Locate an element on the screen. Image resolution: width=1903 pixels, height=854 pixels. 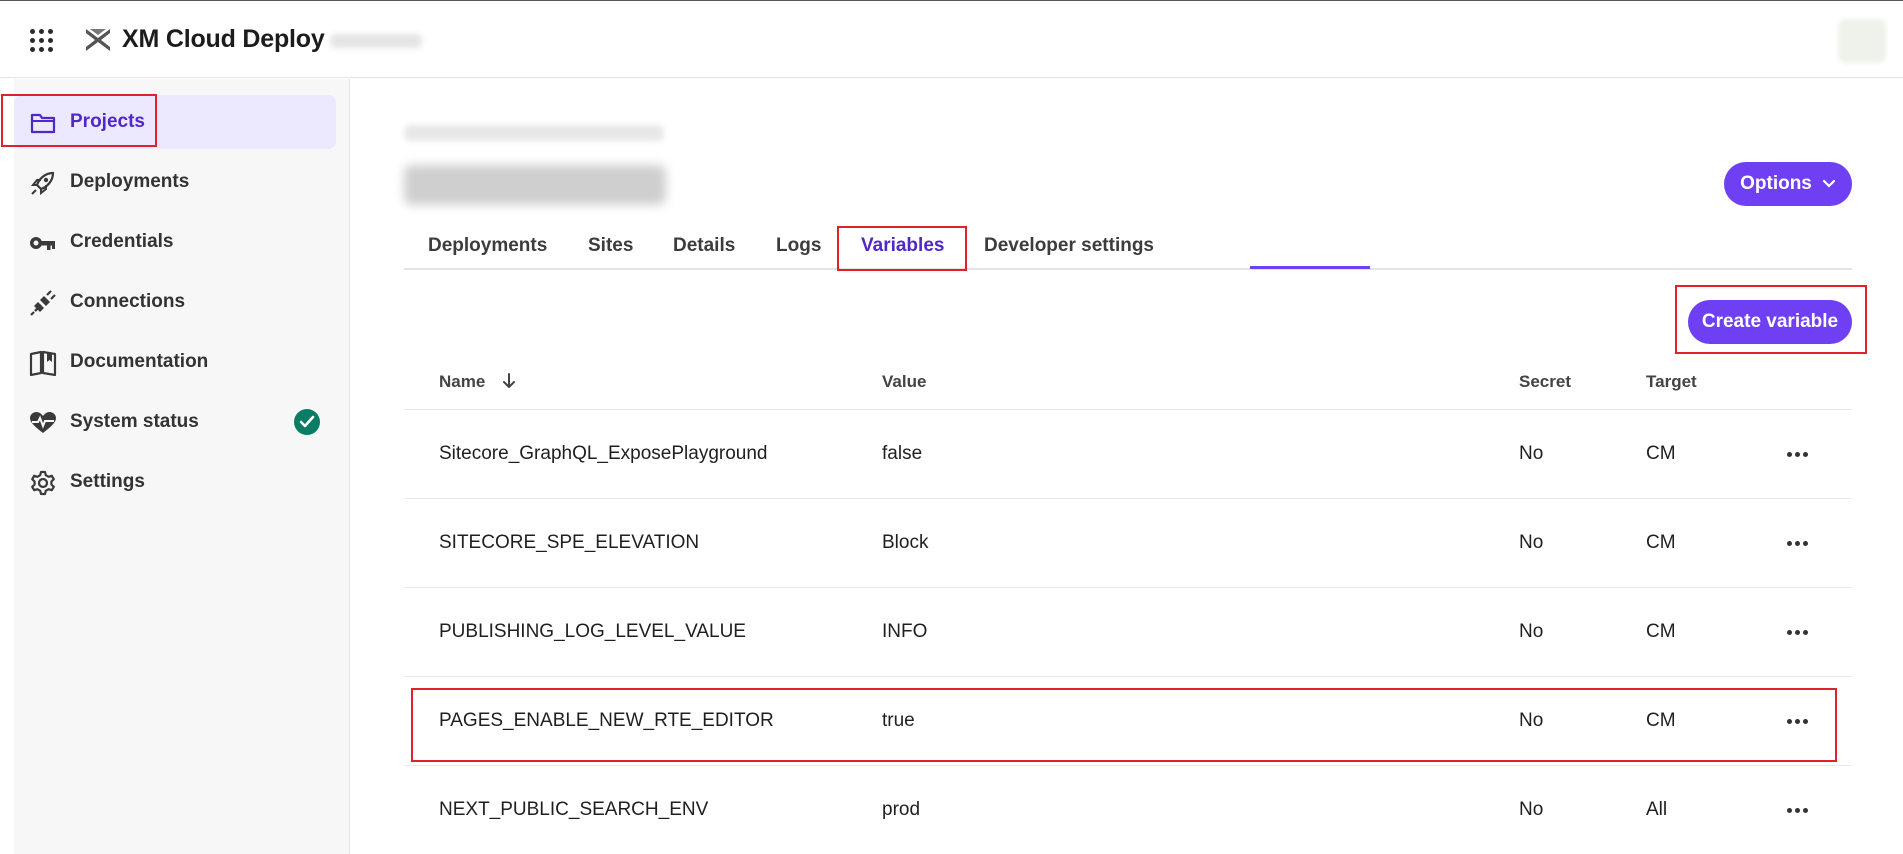
sidebar-item-system-status: System status is located at coordinates (175, 422).